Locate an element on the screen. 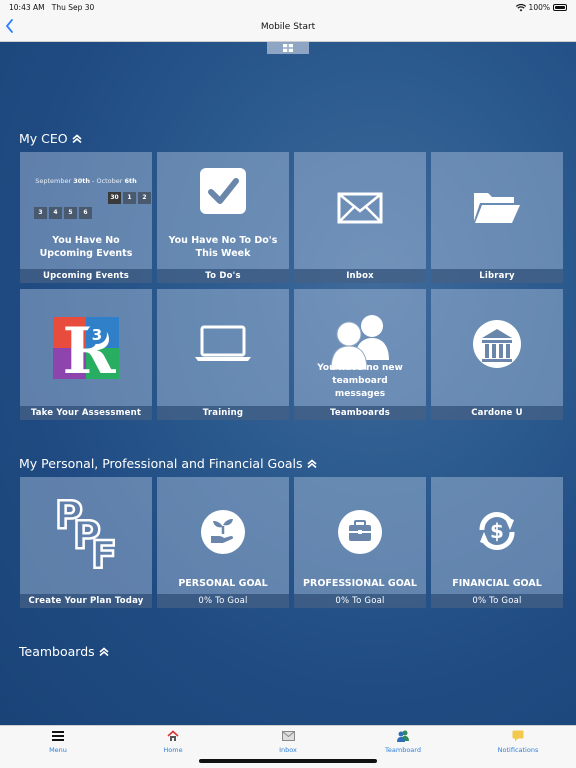 Image resolution: width=576 pixels, height=768 pixels. calendar-day: 2 is located at coordinates (144, 198).